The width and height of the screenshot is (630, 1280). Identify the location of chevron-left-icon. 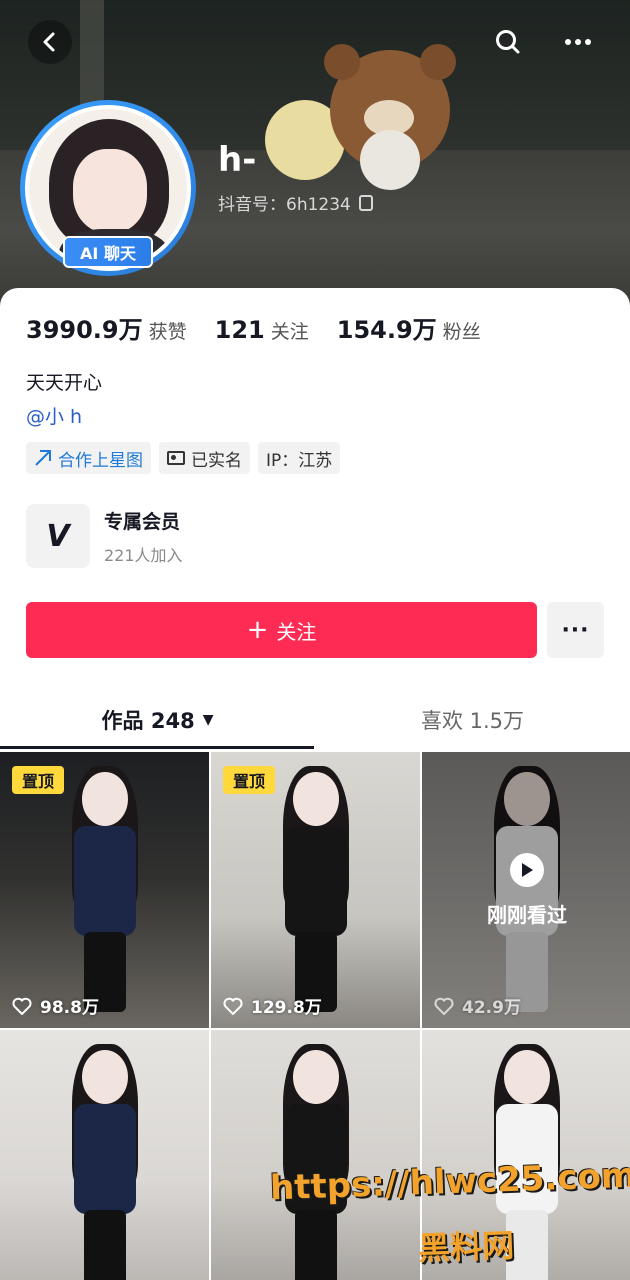
(49, 42).